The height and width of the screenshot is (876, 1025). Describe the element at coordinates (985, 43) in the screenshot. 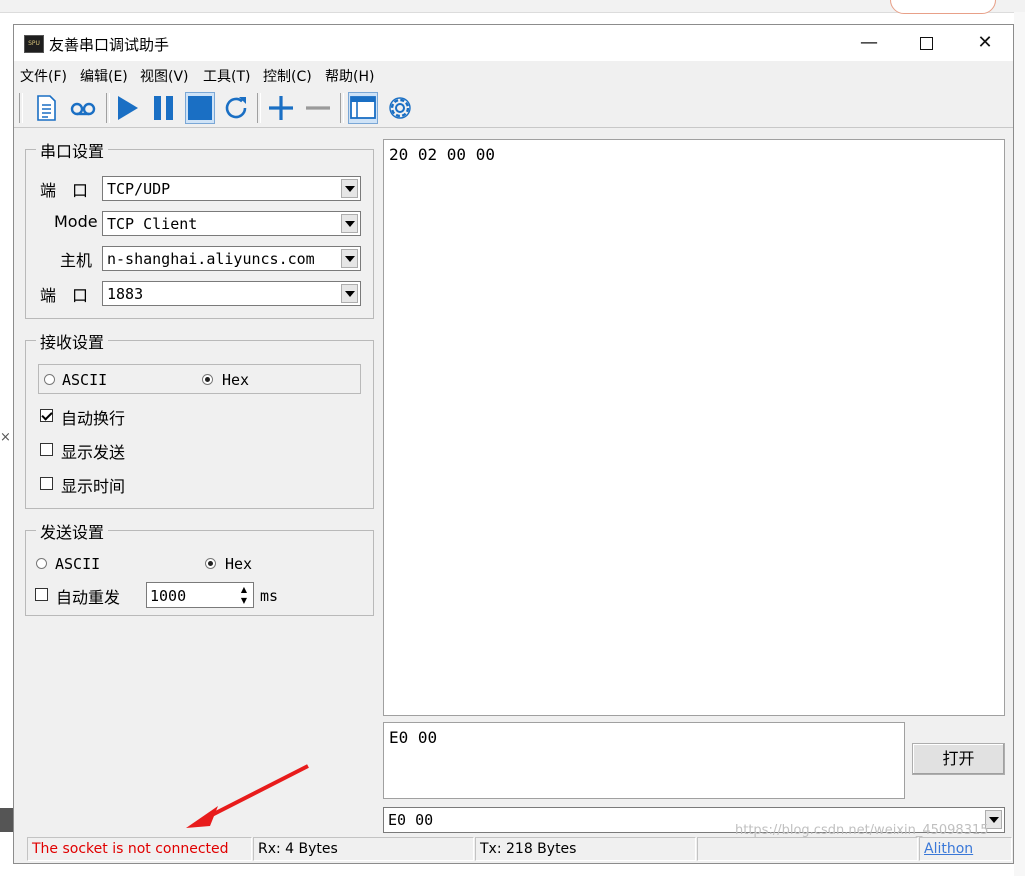

I see `close-button: ✕` at that location.